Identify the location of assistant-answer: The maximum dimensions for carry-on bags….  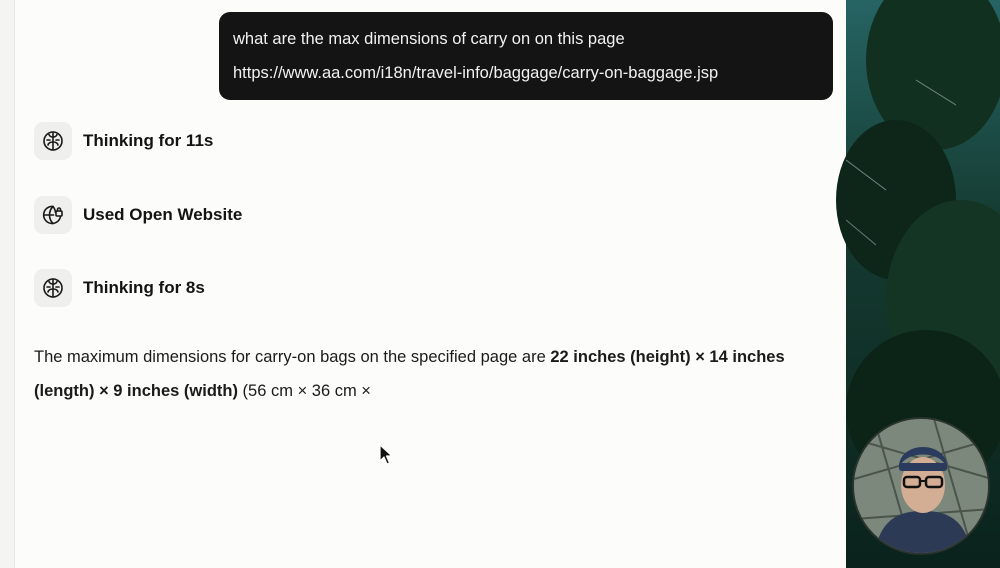
(424, 374).